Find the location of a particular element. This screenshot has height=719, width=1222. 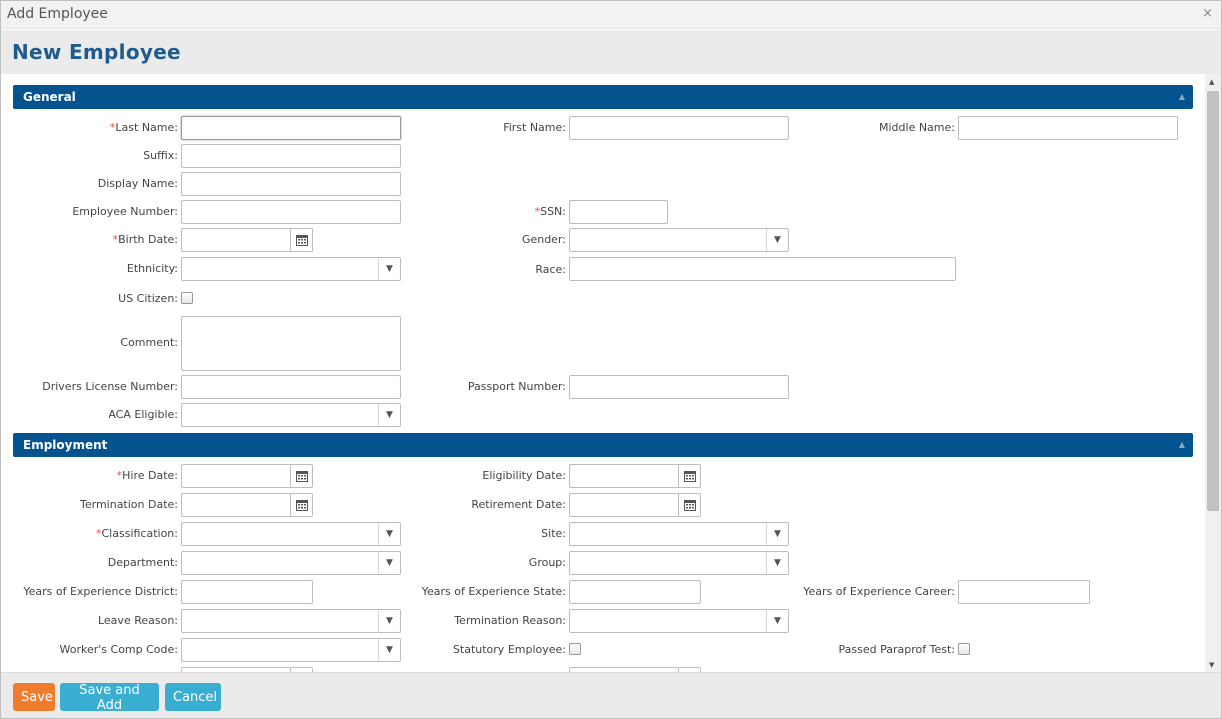

hire-date-label: *Hire Date: is located at coordinates (147, 475).